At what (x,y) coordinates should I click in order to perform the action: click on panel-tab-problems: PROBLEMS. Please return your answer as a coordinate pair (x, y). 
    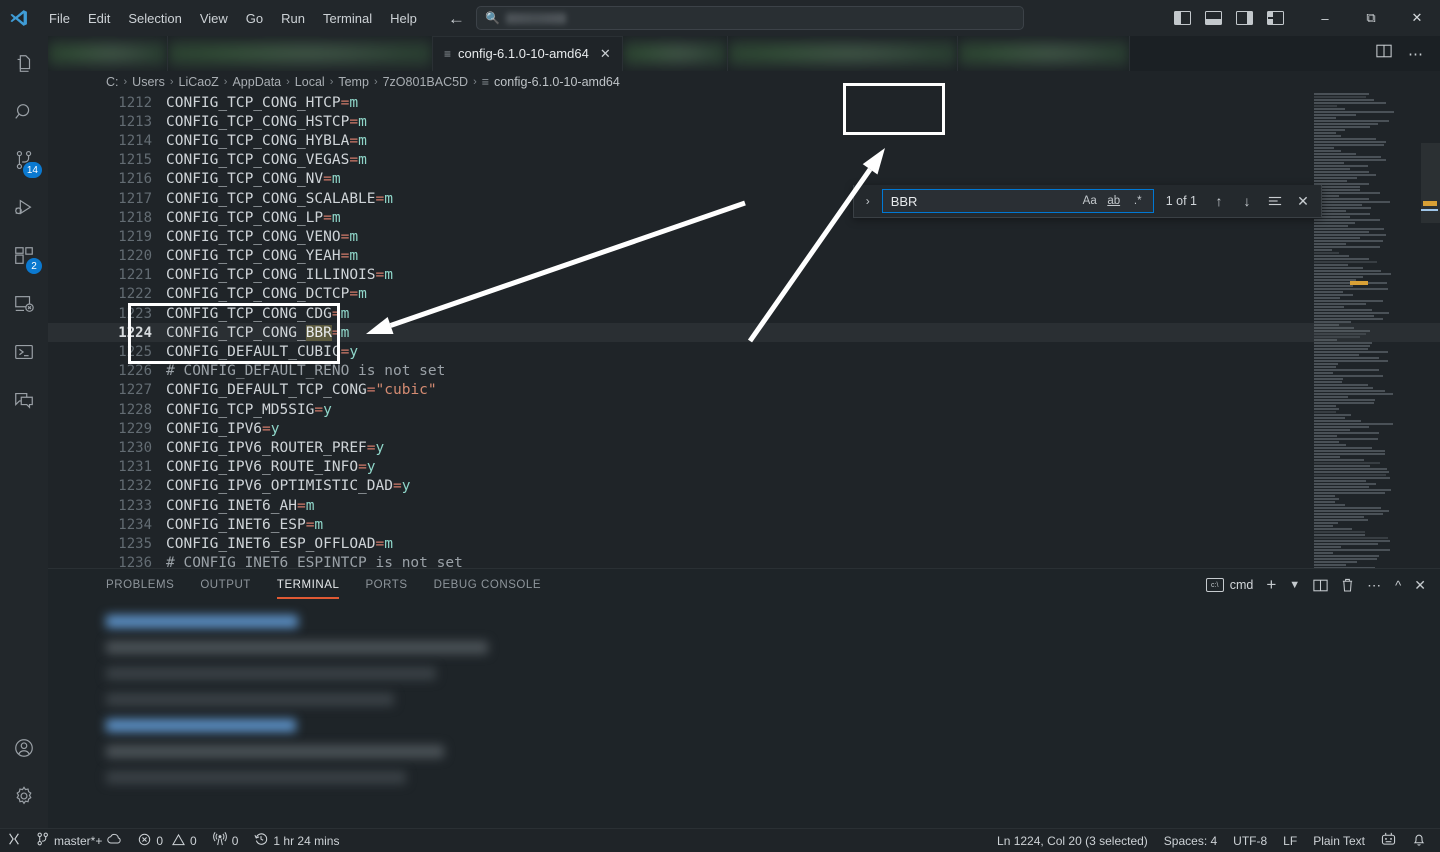
    Looking at the image, I should click on (140, 585).